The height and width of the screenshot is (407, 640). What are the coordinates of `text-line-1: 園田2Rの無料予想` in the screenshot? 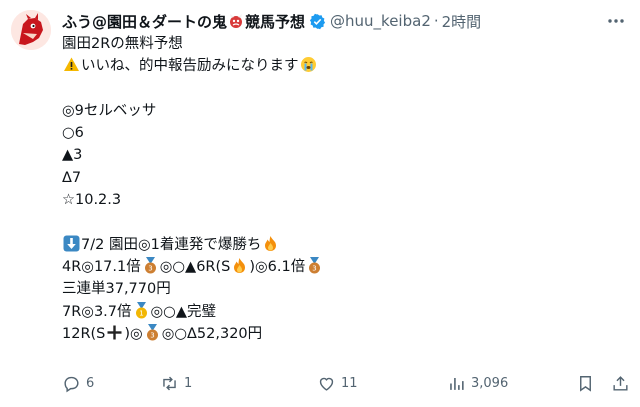 It's located at (344, 44).